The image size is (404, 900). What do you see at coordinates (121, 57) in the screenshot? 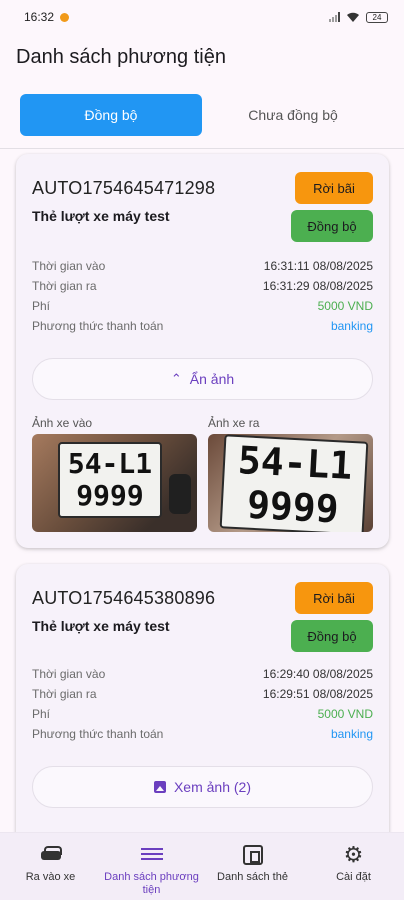
I see `page-title: Danh sách phương tiện` at bounding box center [121, 57].